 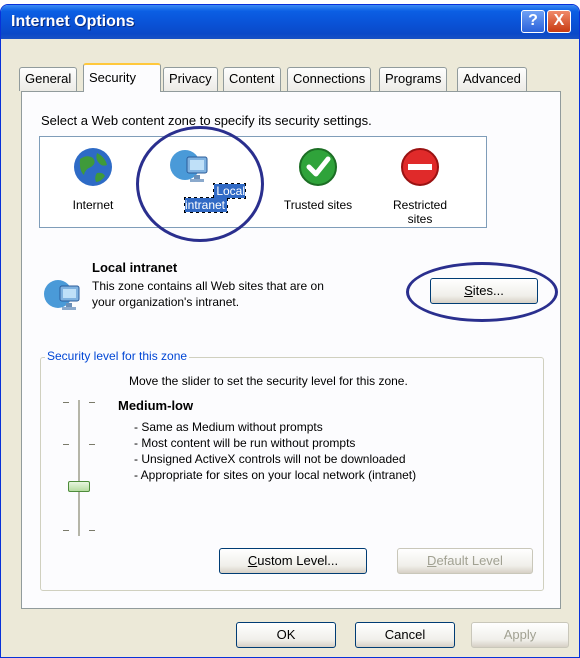 I want to click on zone-label-restricted-sites-line1: Restricted, so click(x=420, y=205).